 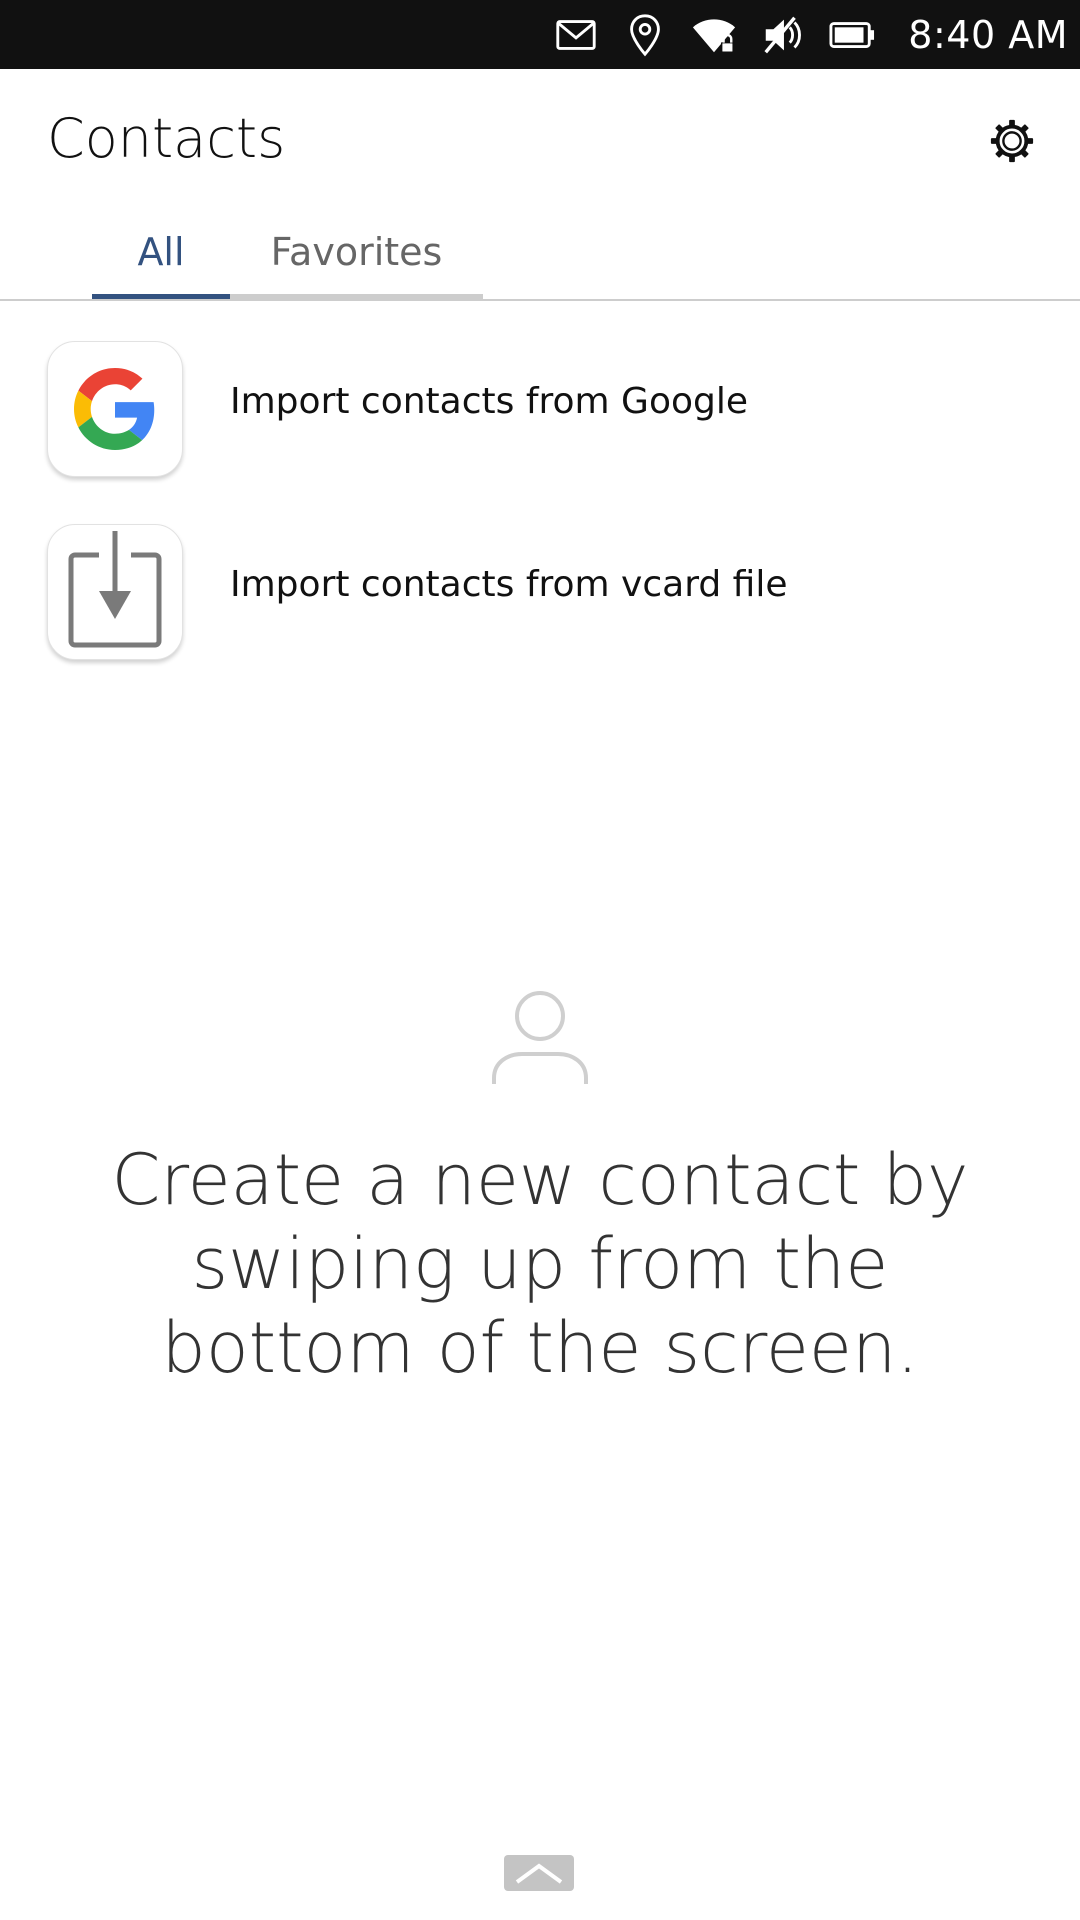 I want to click on contact-avatar-icon, so click(x=540, y=1037).